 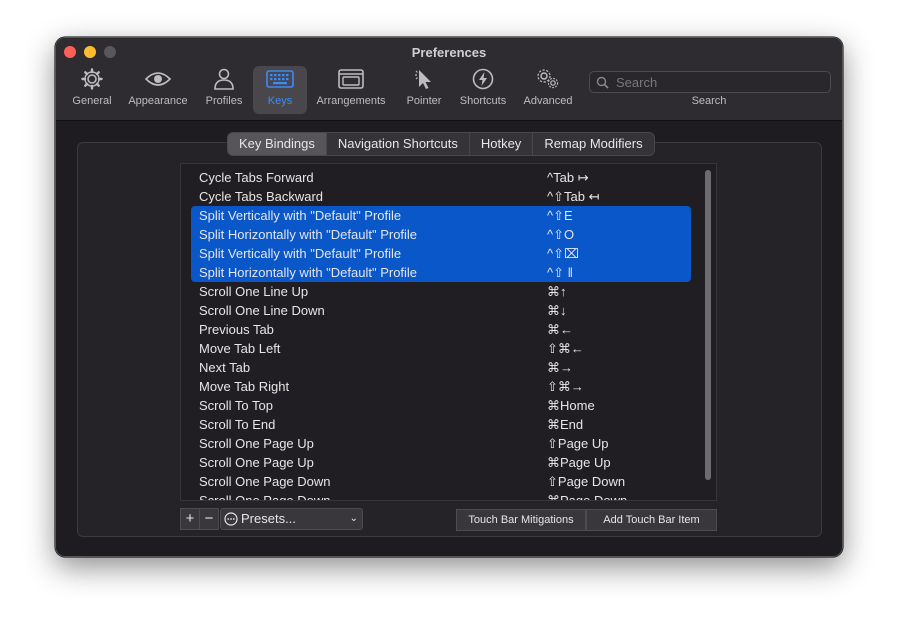 I want to click on binding-action: Move Tab Left, so click(x=240, y=348).